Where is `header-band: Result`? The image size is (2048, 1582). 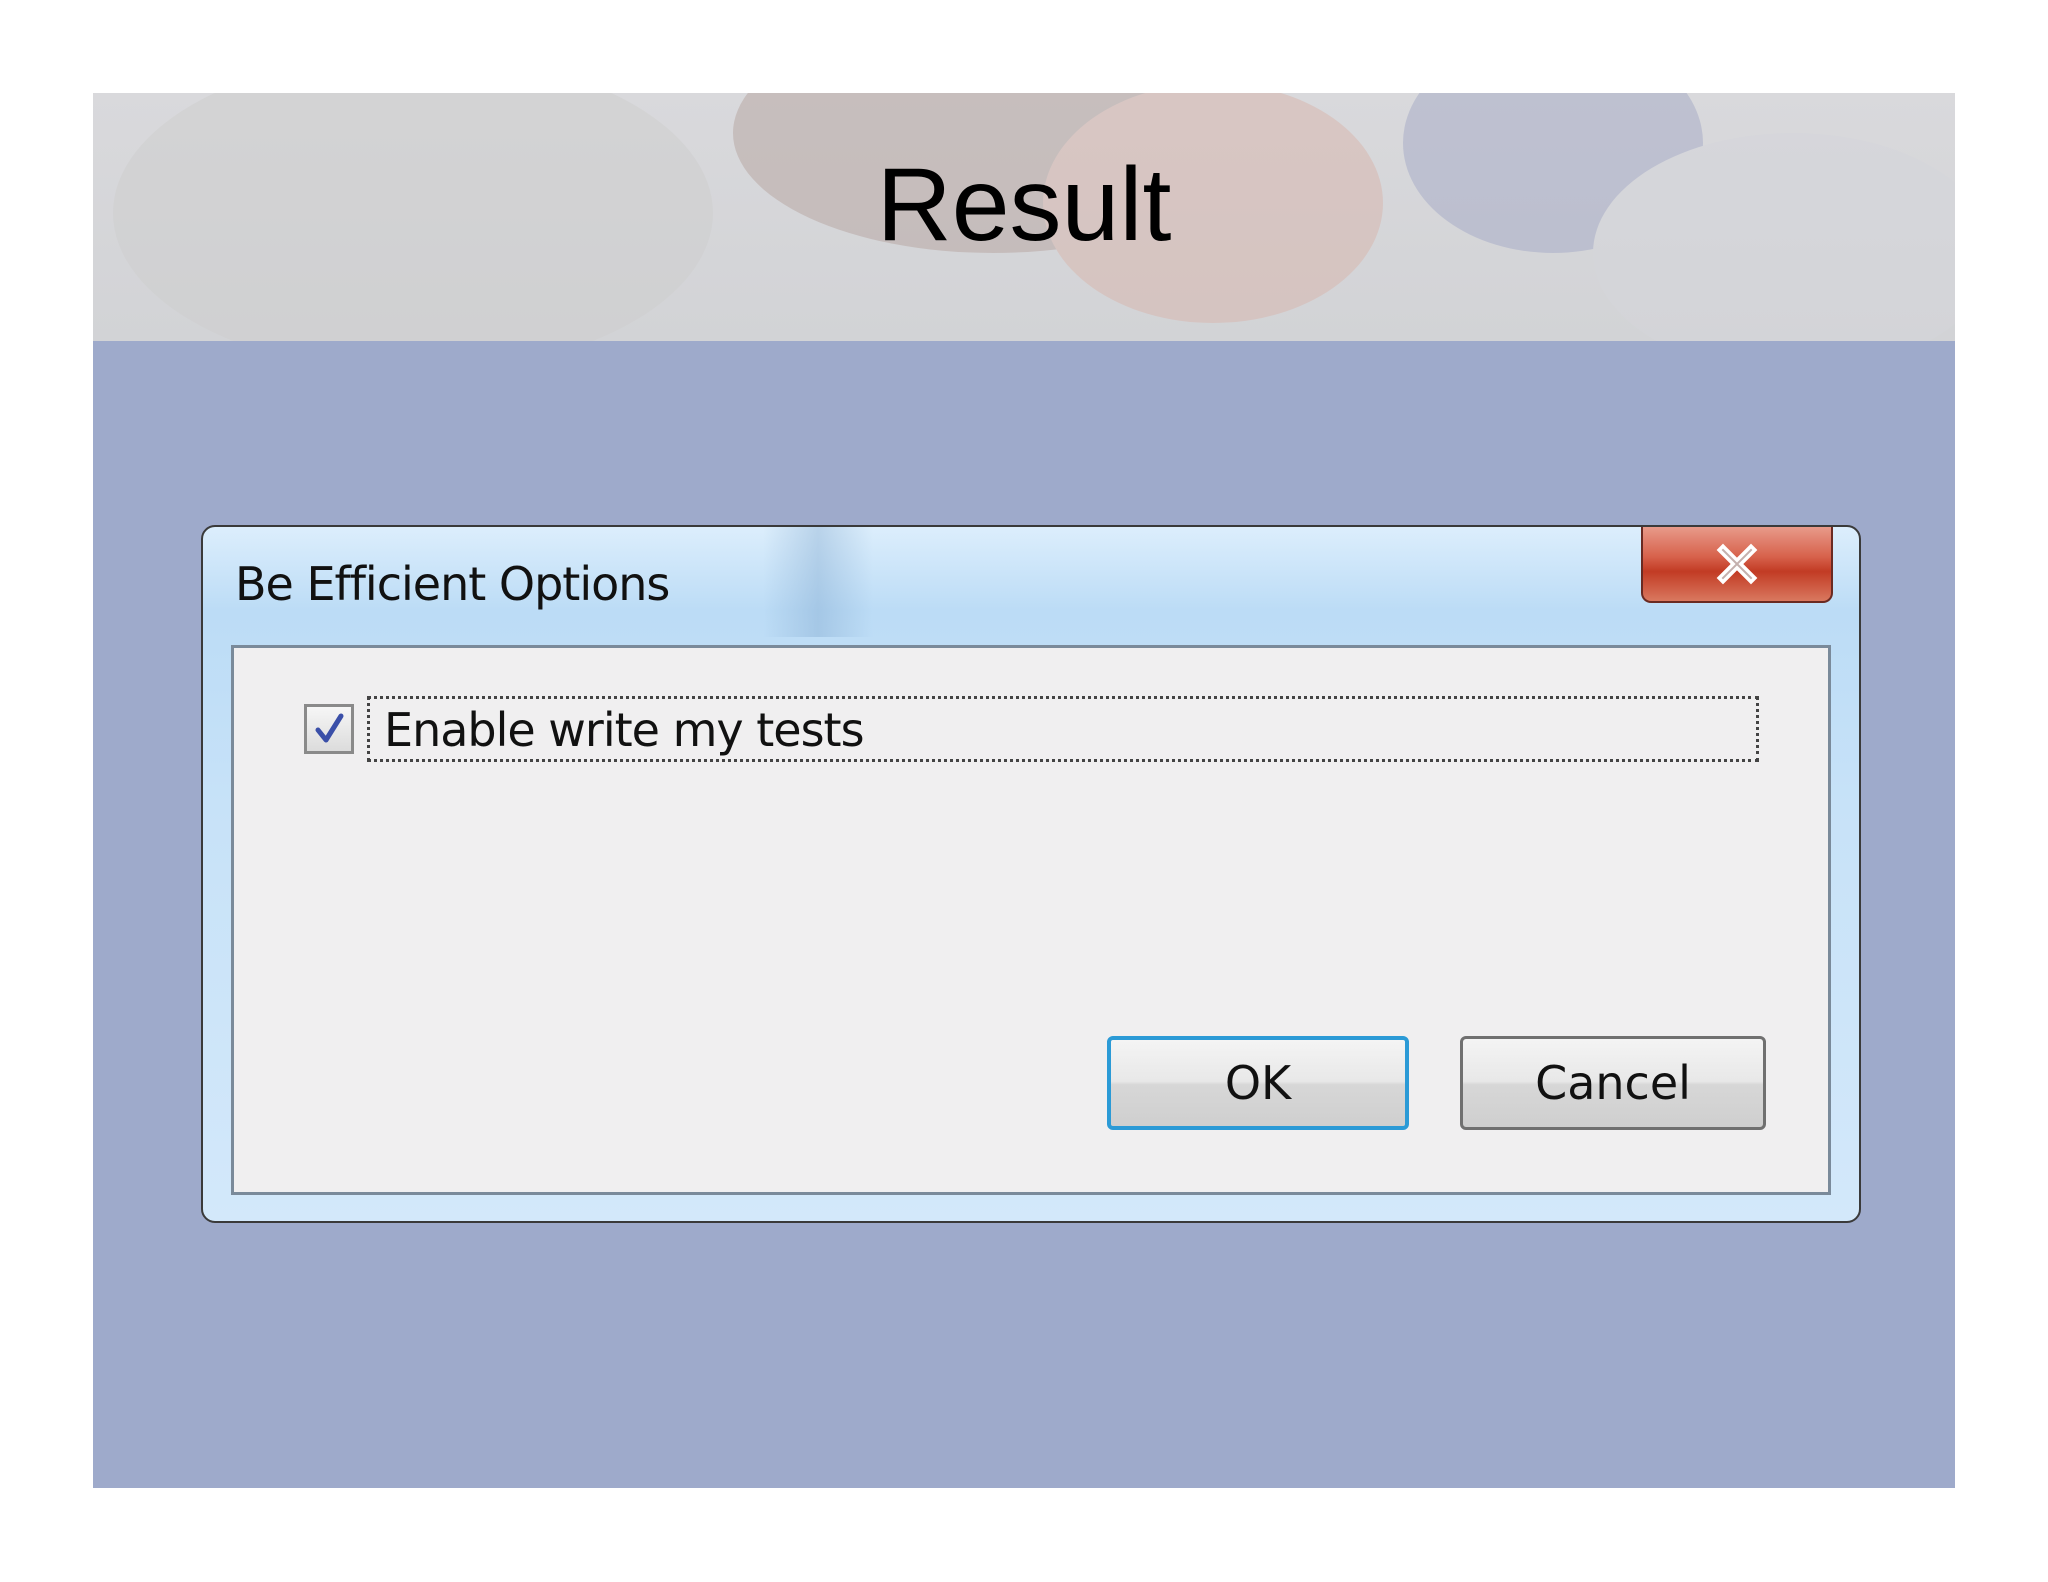 header-band: Result is located at coordinates (1024, 217).